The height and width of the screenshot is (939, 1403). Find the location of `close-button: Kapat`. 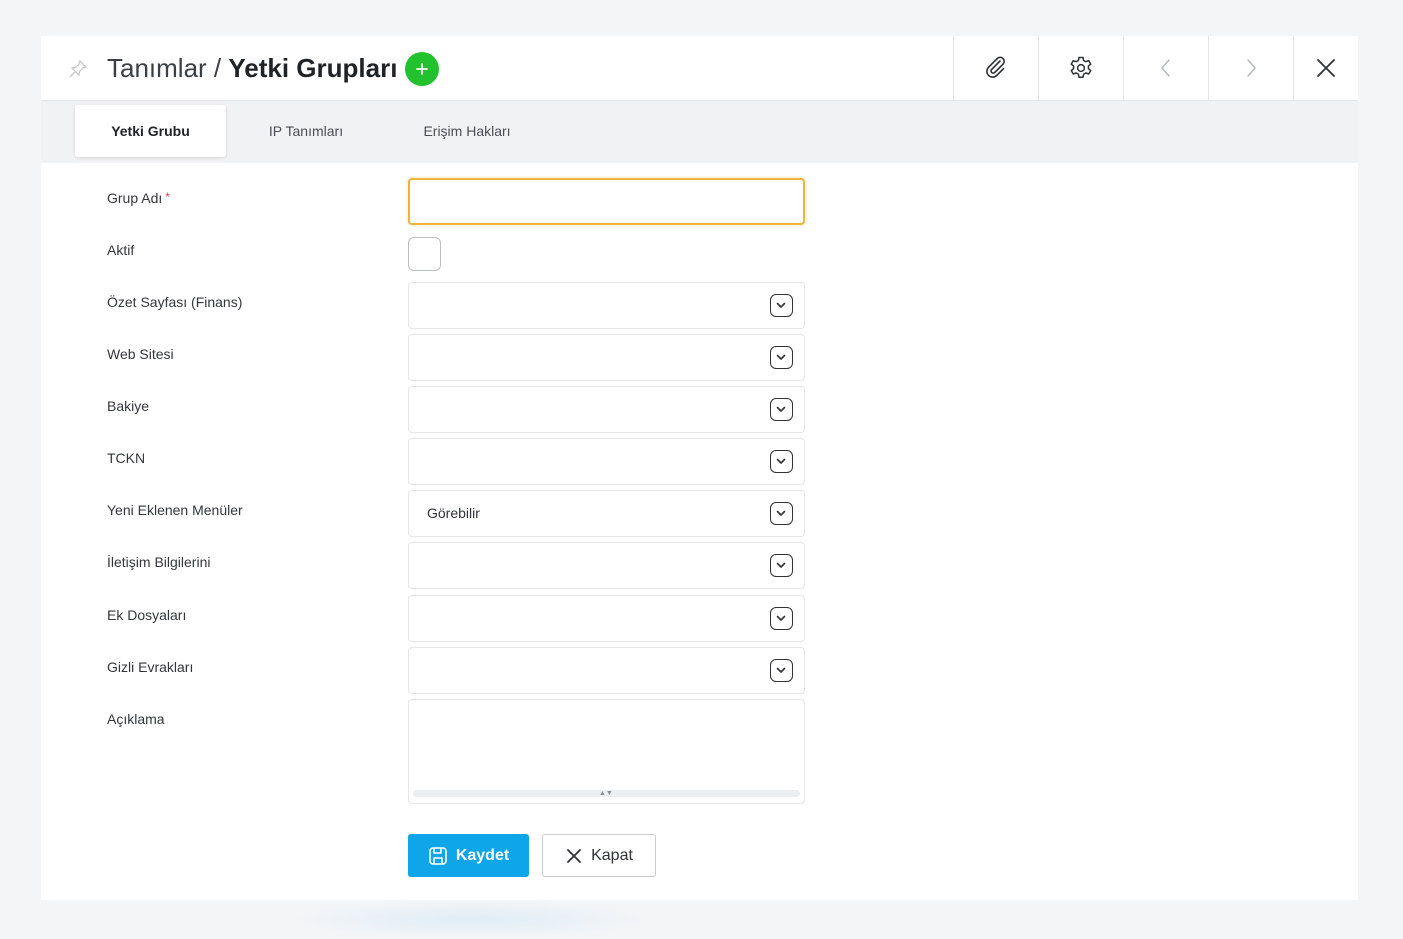

close-button: Kapat is located at coordinates (599, 855).